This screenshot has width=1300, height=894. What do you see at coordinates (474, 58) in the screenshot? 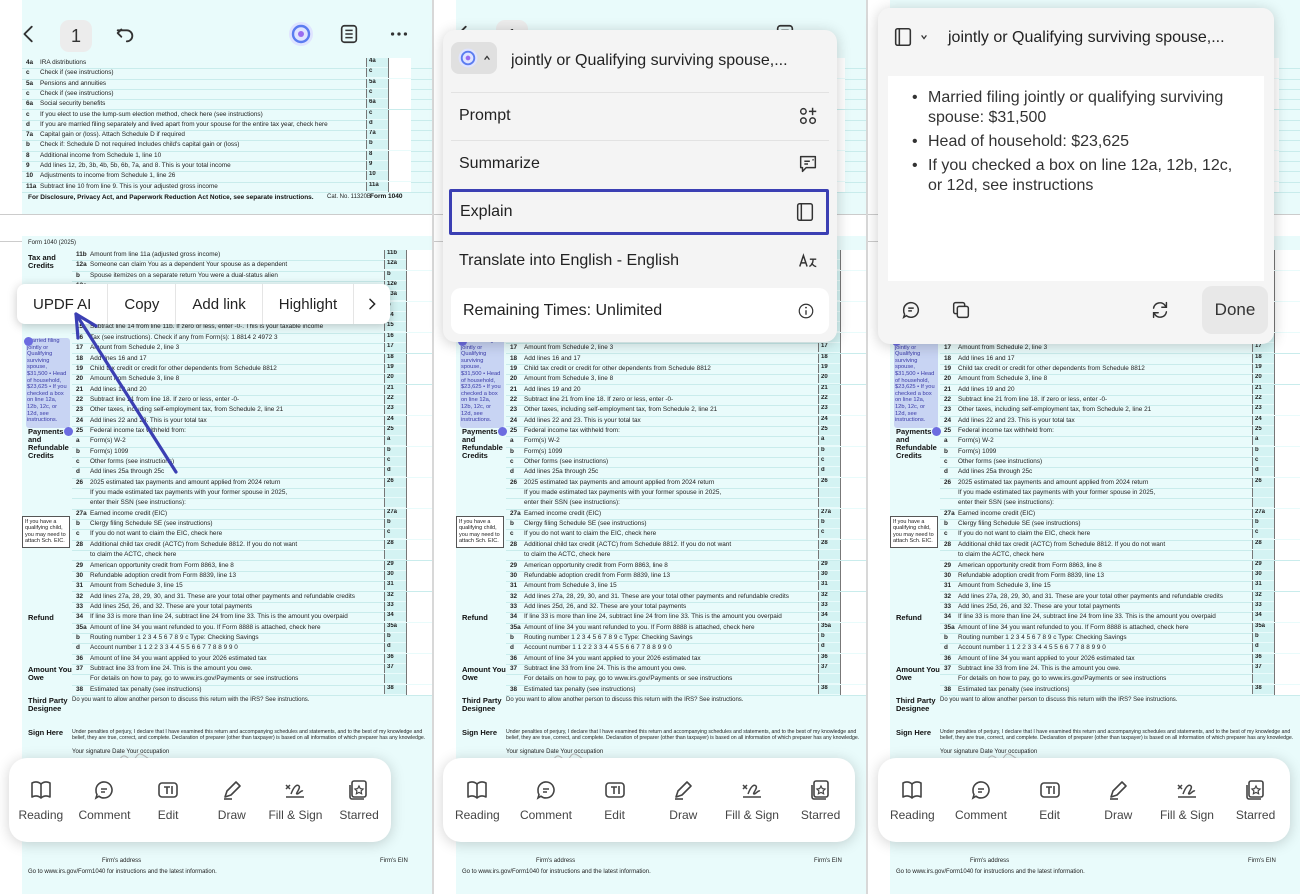
I see `updf-ai-icon` at bounding box center [474, 58].